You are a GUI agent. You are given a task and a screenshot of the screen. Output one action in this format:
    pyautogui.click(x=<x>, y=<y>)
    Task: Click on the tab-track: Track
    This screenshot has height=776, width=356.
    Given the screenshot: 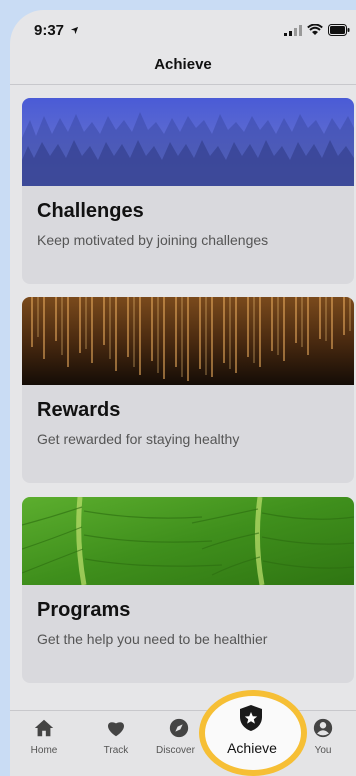 What is the action you would take?
    pyautogui.click(x=116, y=736)
    